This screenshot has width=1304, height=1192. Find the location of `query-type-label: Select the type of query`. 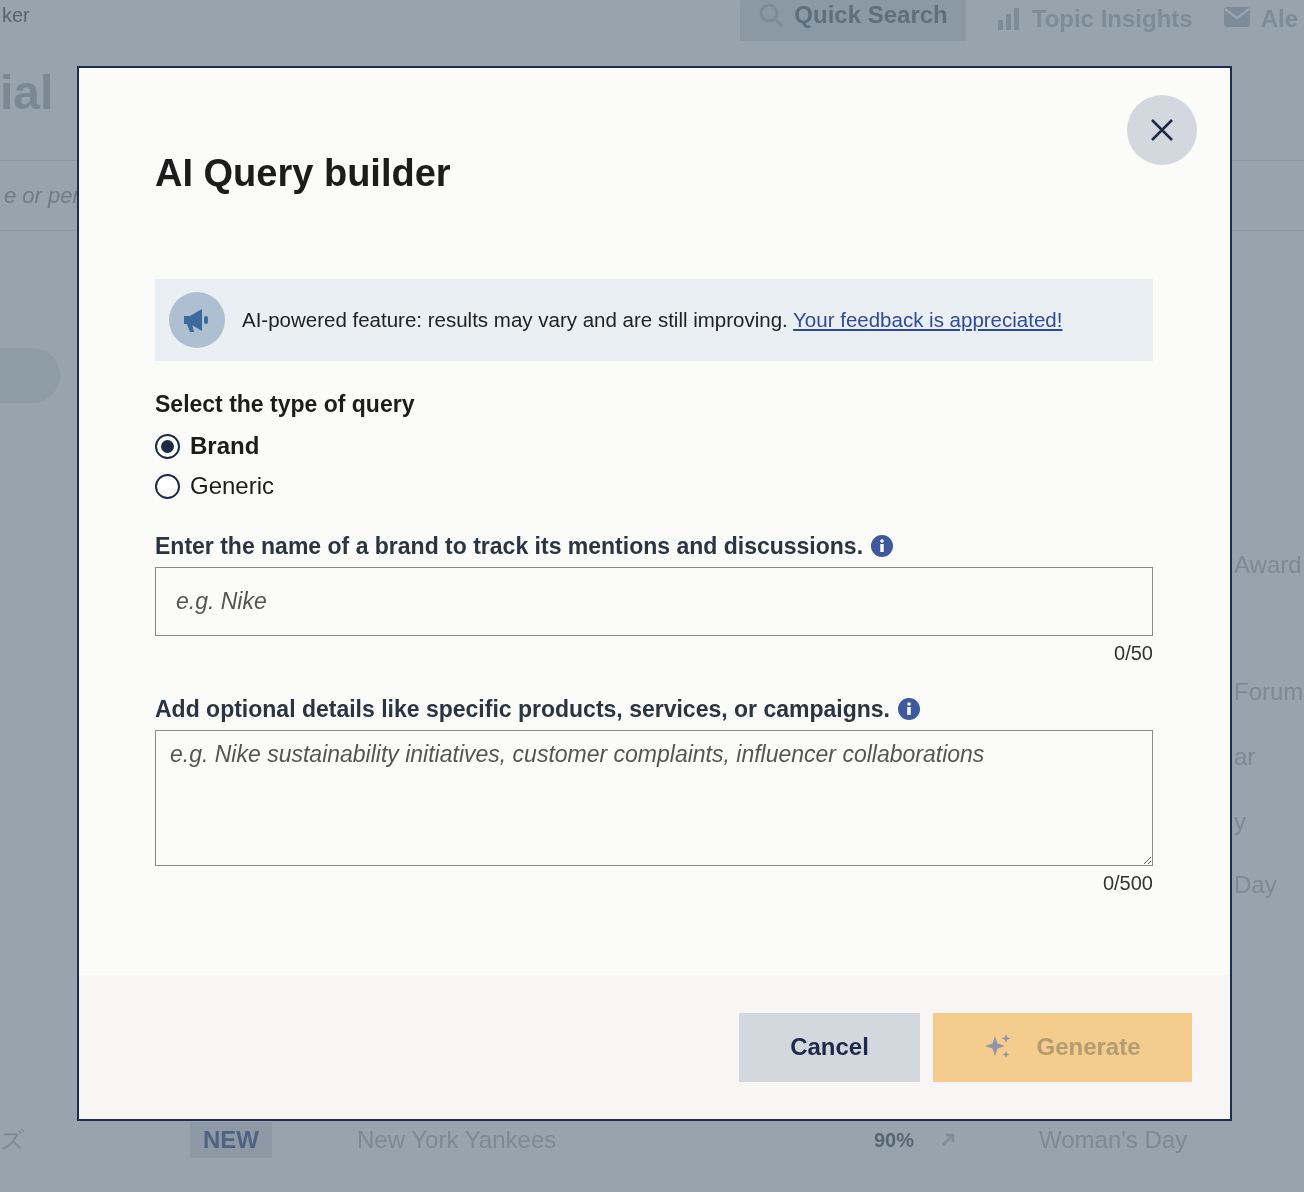

query-type-label: Select the type of query is located at coordinates (285, 404).